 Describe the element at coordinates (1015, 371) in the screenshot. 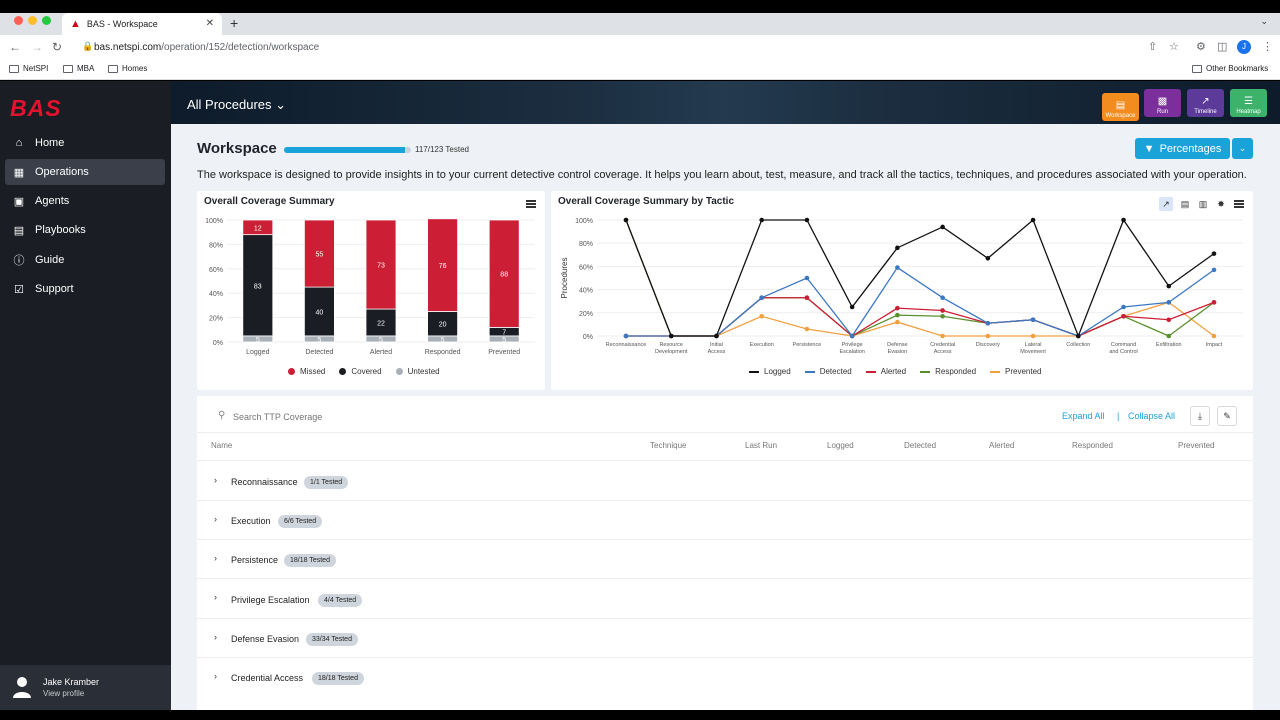

I see `legend-item: Prevented` at that location.